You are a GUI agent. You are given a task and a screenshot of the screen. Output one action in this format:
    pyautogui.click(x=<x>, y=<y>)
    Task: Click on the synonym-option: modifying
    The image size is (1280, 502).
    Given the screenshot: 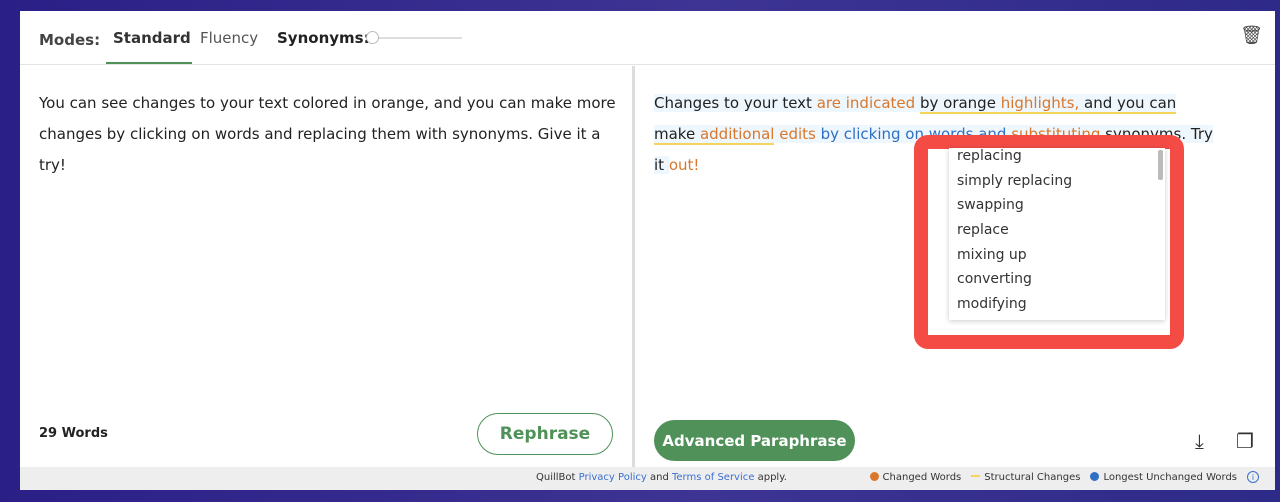 What is the action you would take?
    pyautogui.click(x=1057, y=304)
    